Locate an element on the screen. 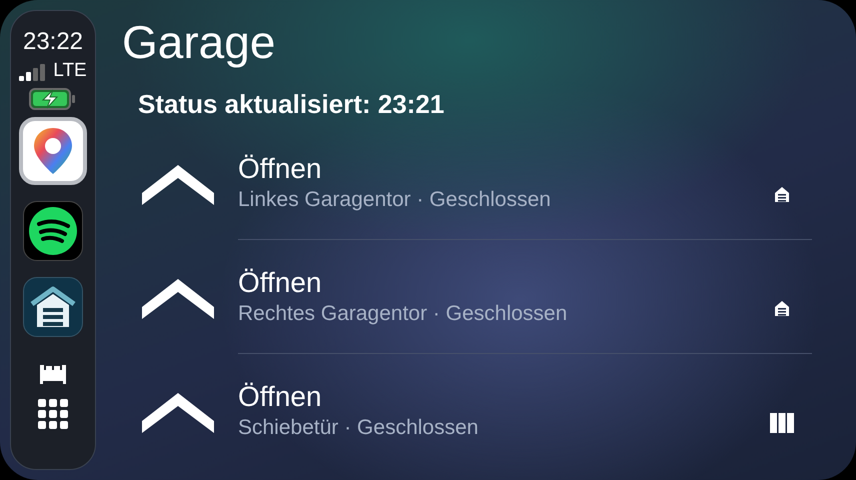  network-label: LTE is located at coordinates (70, 71).